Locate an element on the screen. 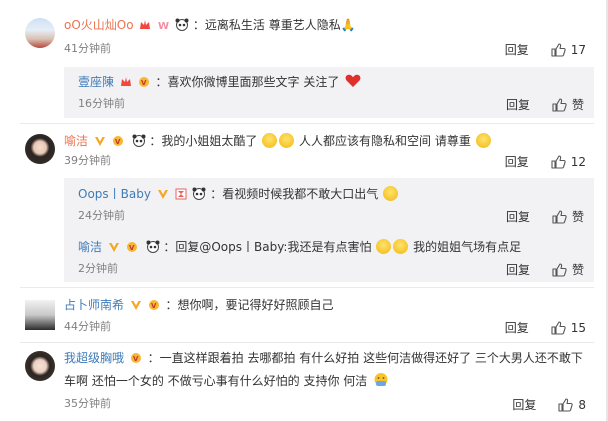 The width and height of the screenshot is (608, 421). svg-text: W is located at coordinates (163, 26).